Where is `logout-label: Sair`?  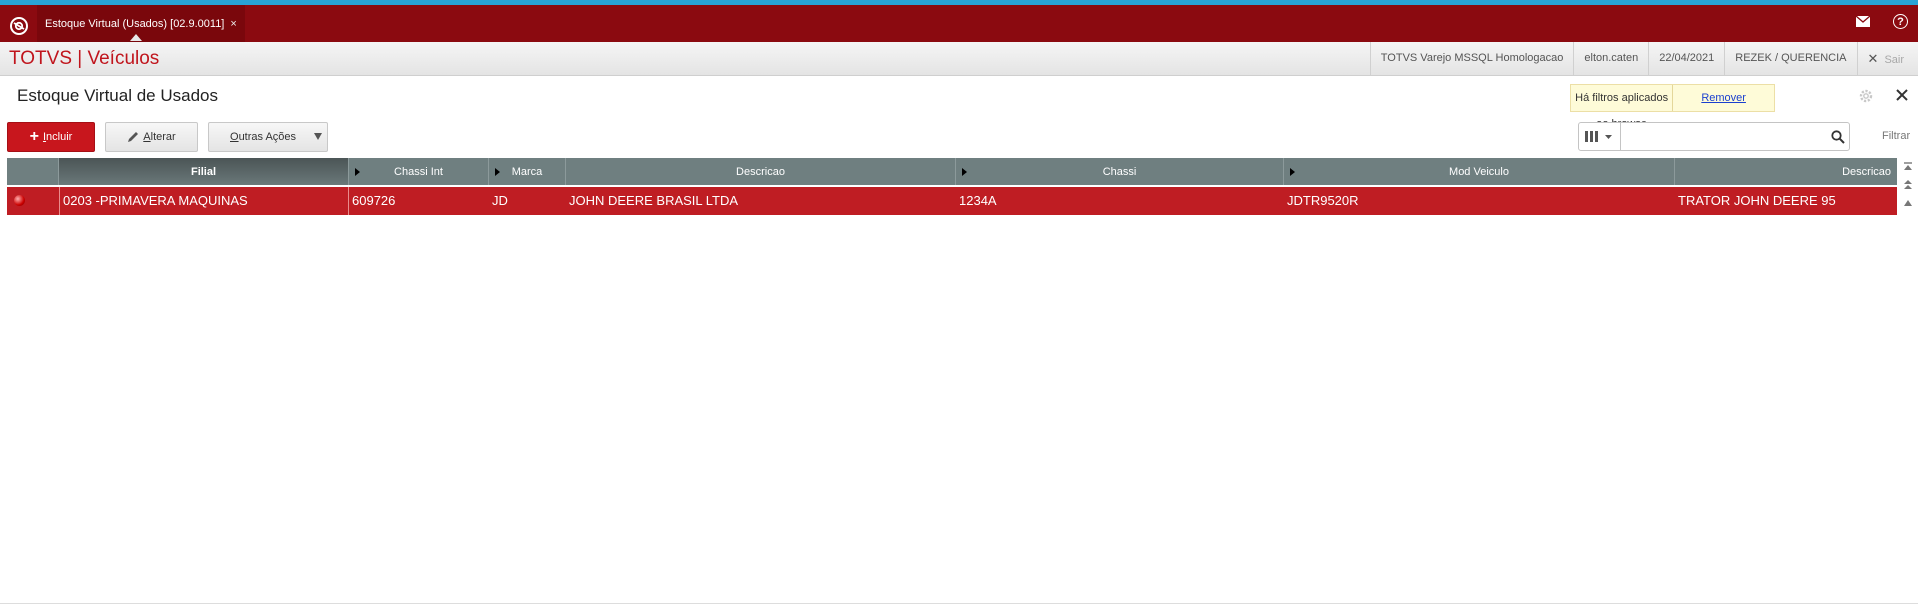
logout-label: Sair is located at coordinates (1894, 60).